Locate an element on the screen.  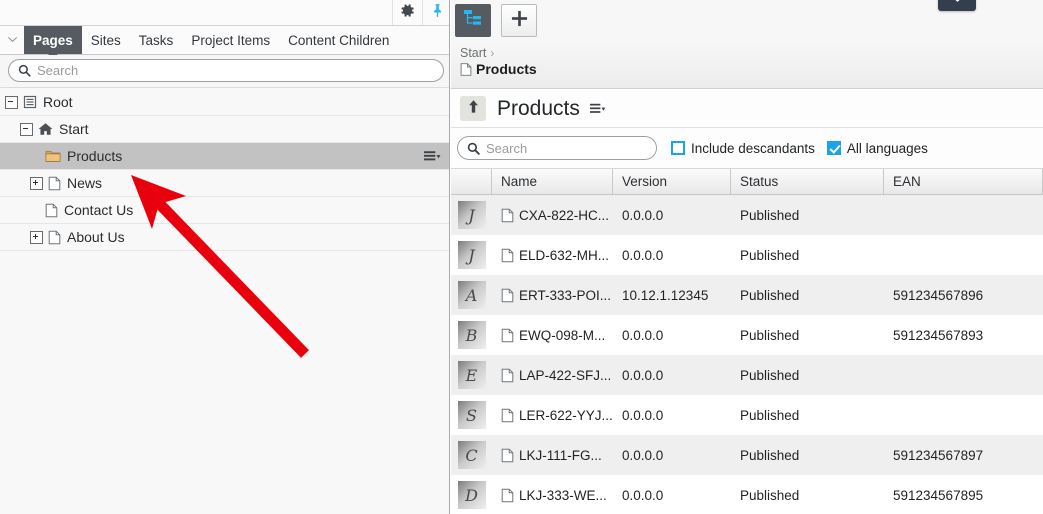
plus-icon is located at coordinates (519, 21).